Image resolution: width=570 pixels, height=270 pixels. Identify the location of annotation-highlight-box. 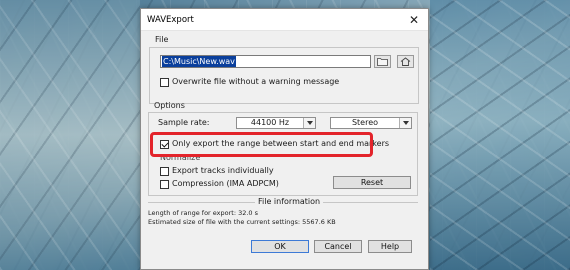
(261, 144).